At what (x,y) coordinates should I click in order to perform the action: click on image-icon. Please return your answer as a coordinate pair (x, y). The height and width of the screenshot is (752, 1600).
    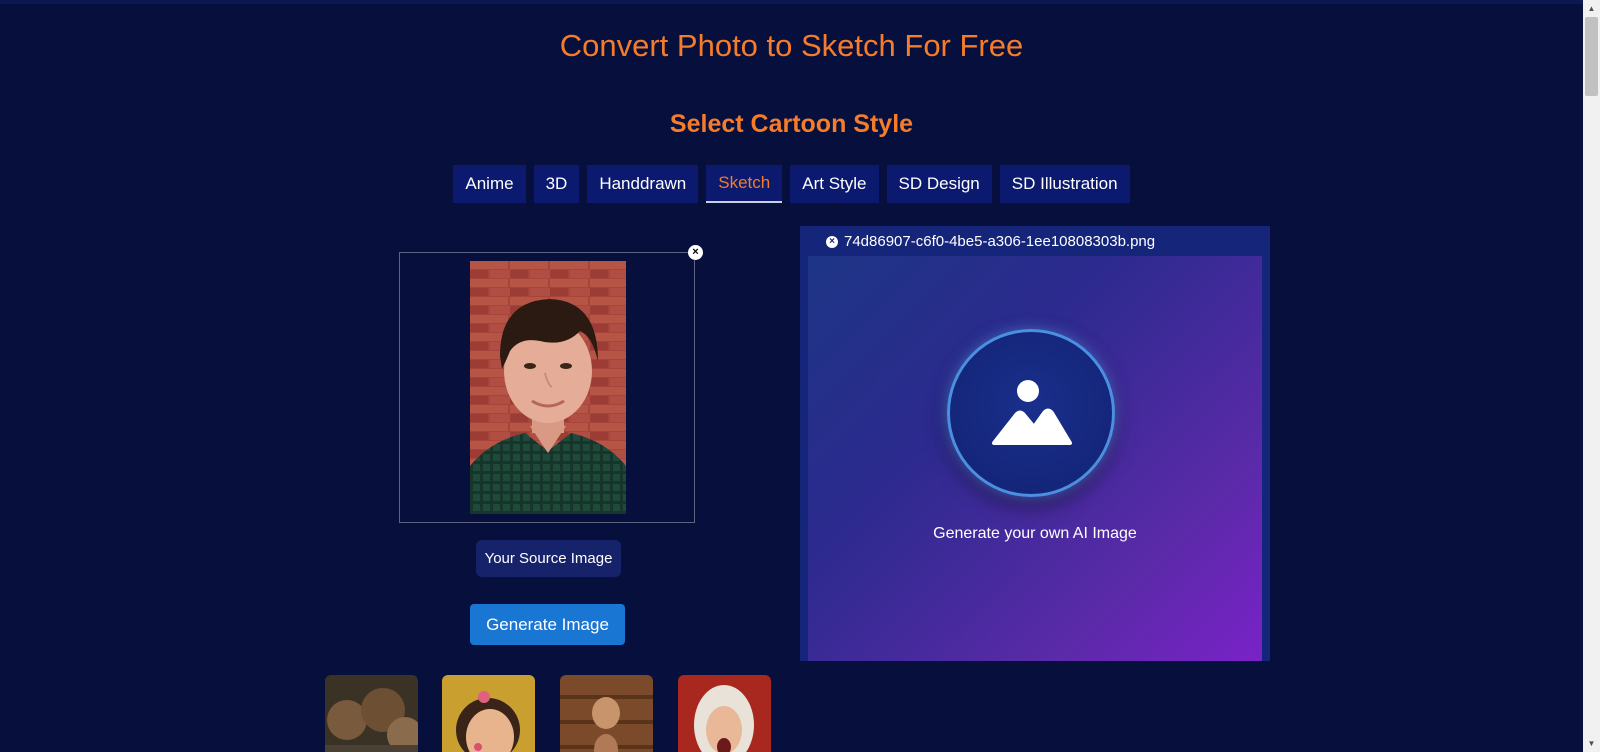
    Looking at the image, I should click on (1032, 412).